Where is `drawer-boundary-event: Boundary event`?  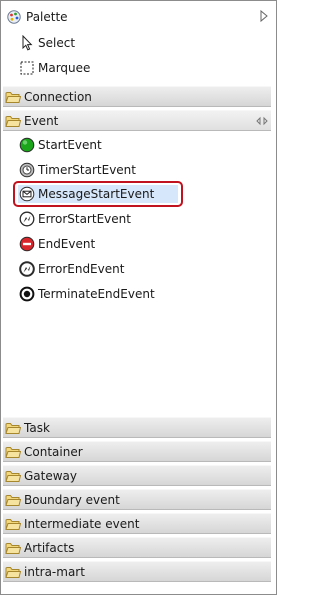 drawer-boundary-event: Boundary event is located at coordinates (137, 499).